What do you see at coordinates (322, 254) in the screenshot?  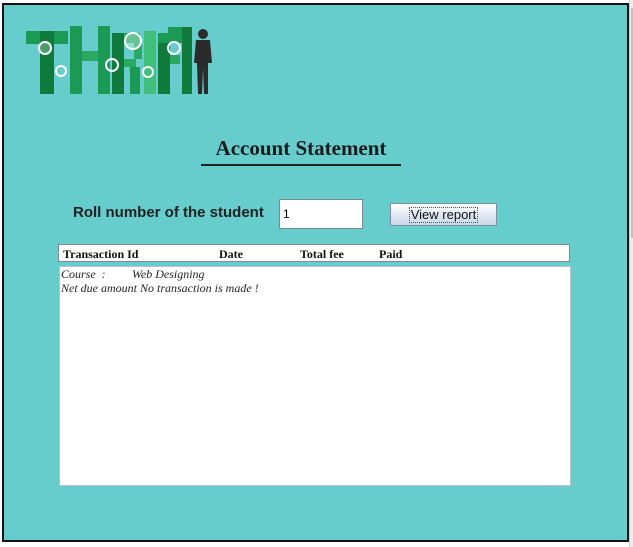 I see `column-total-fee: Total fee` at bounding box center [322, 254].